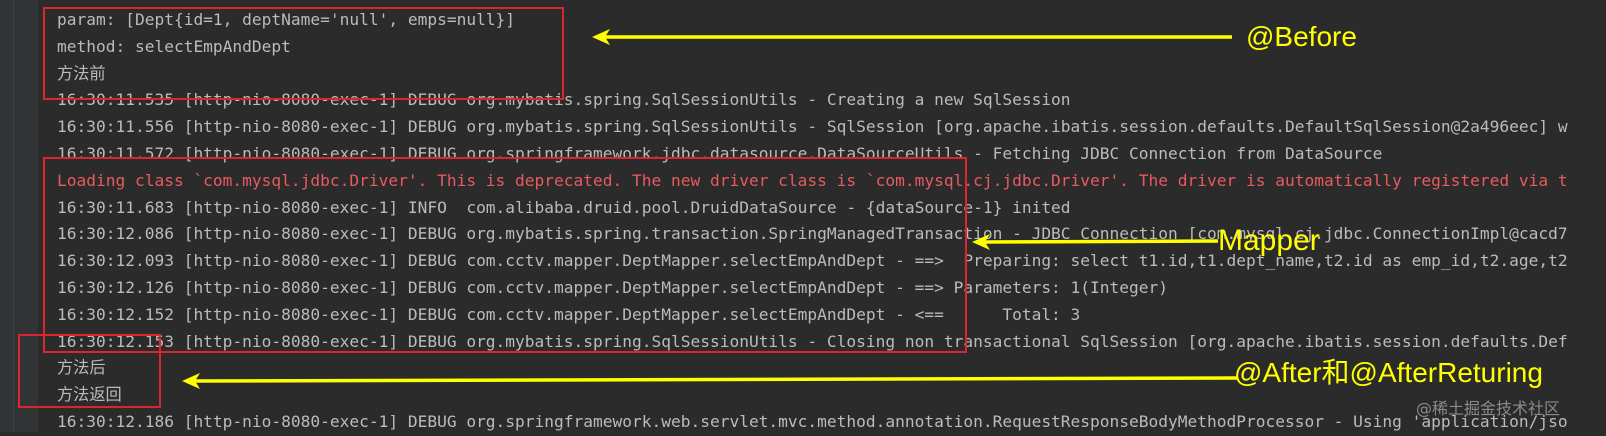 The image size is (1606, 436). What do you see at coordinates (710, 381) in the screenshot?
I see `after-arrow-icon` at bounding box center [710, 381].